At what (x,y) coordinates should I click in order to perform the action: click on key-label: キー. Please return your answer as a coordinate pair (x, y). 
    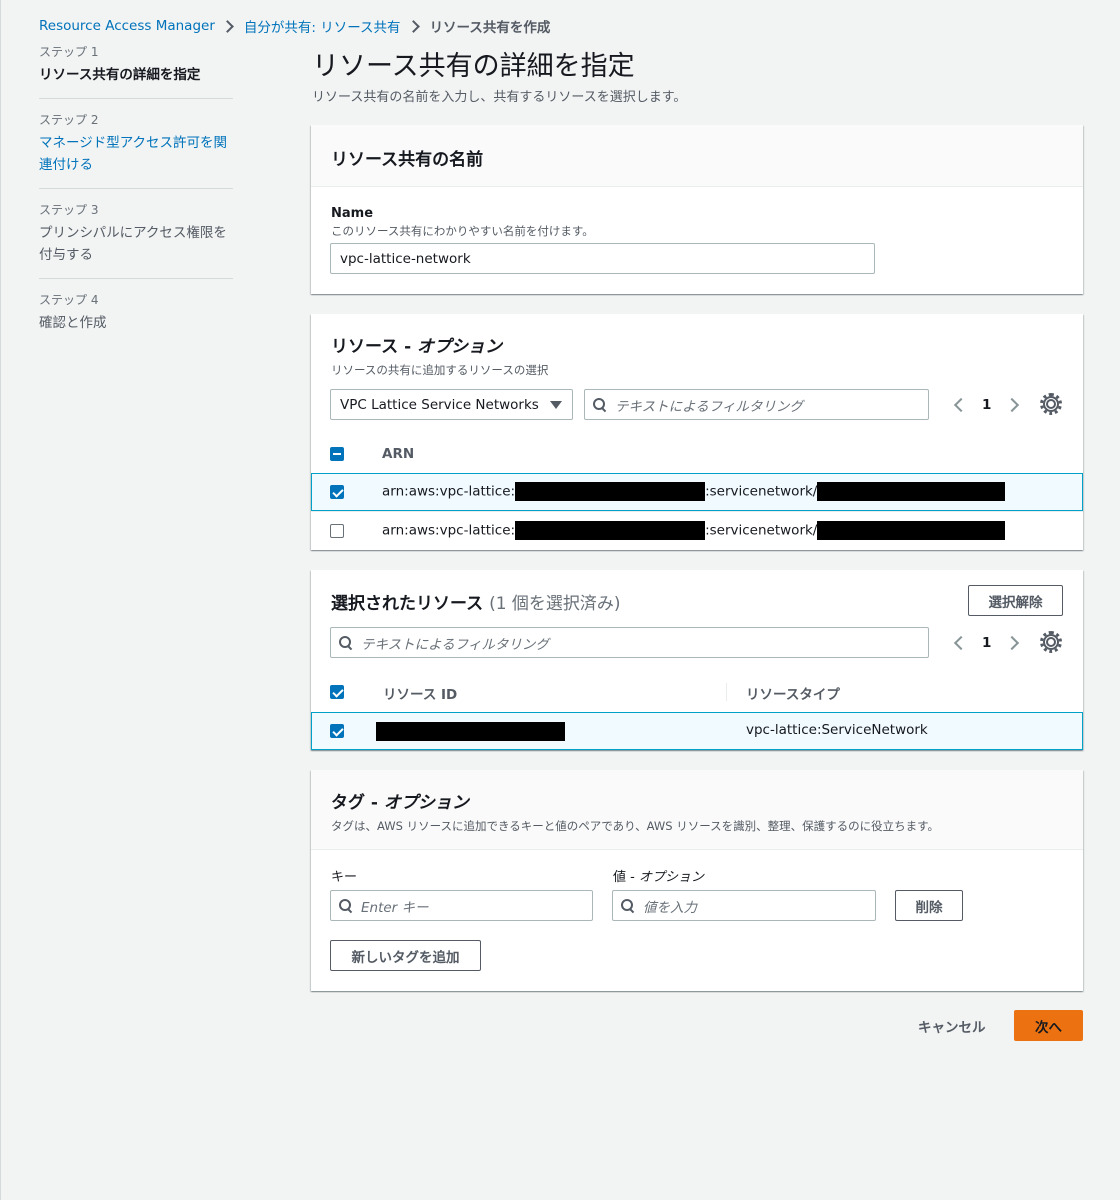
    Looking at the image, I should click on (344, 877).